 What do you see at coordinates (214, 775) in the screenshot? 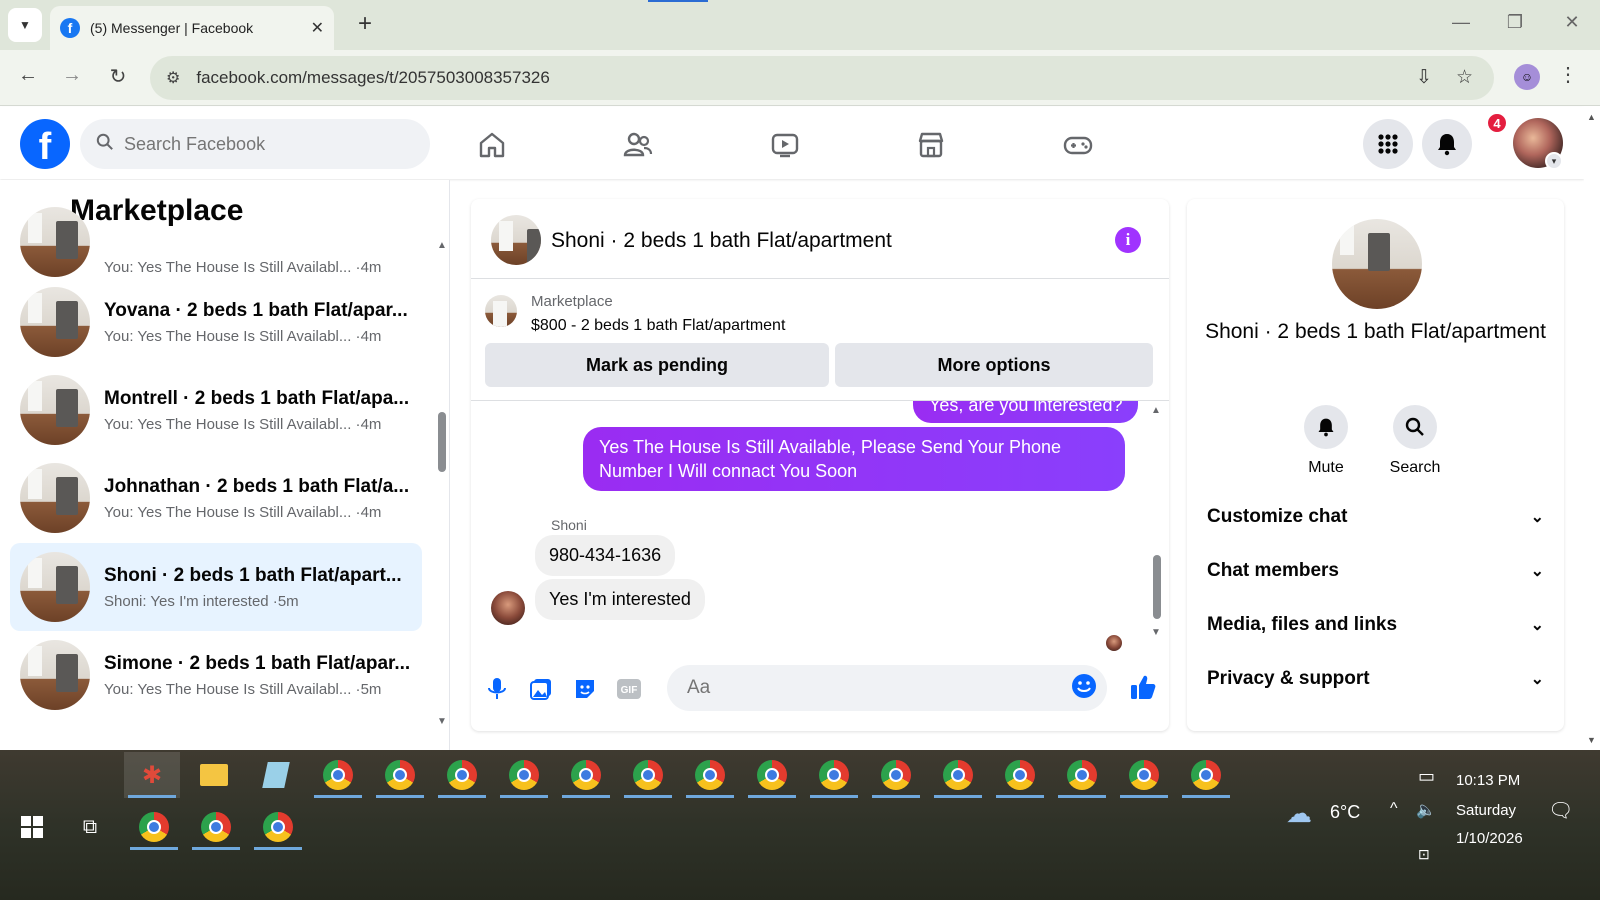
I see `file-explorer-icon` at bounding box center [214, 775].